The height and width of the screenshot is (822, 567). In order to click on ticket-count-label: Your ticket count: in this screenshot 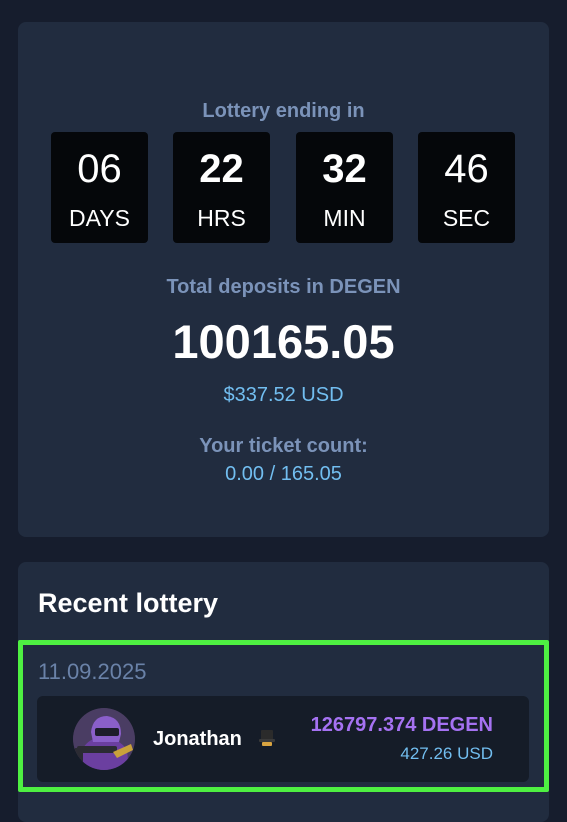, I will do `click(283, 446)`.